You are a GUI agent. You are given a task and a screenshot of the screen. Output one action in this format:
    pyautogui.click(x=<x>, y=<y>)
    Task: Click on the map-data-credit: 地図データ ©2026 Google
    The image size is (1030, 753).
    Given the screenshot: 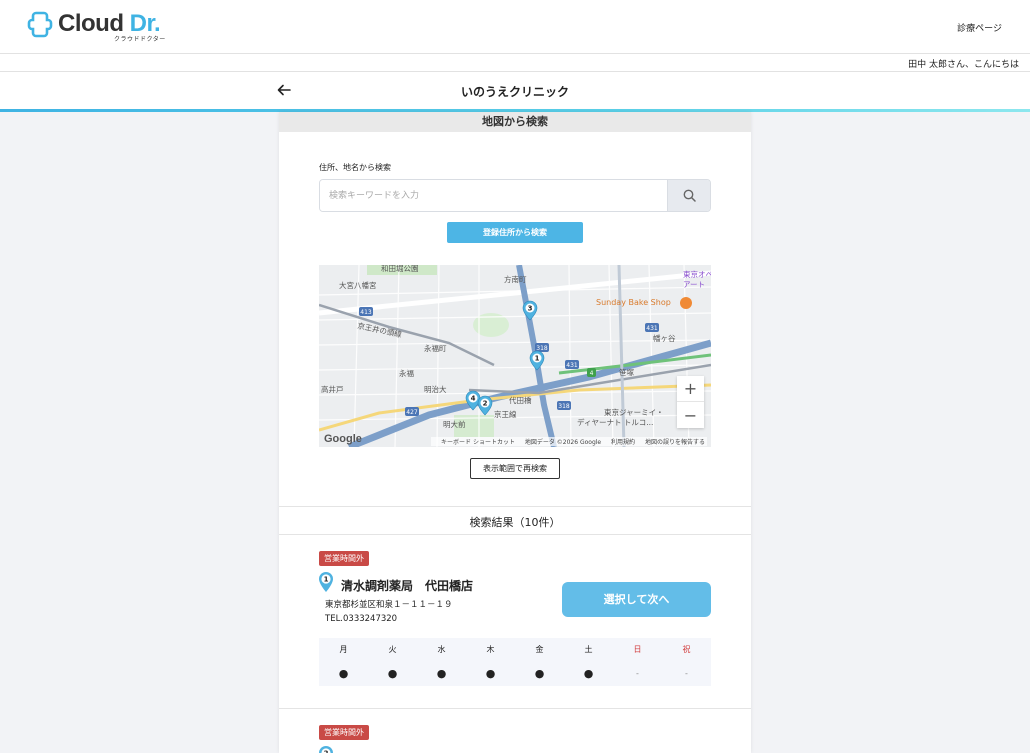 What is the action you would take?
    pyautogui.click(x=563, y=442)
    